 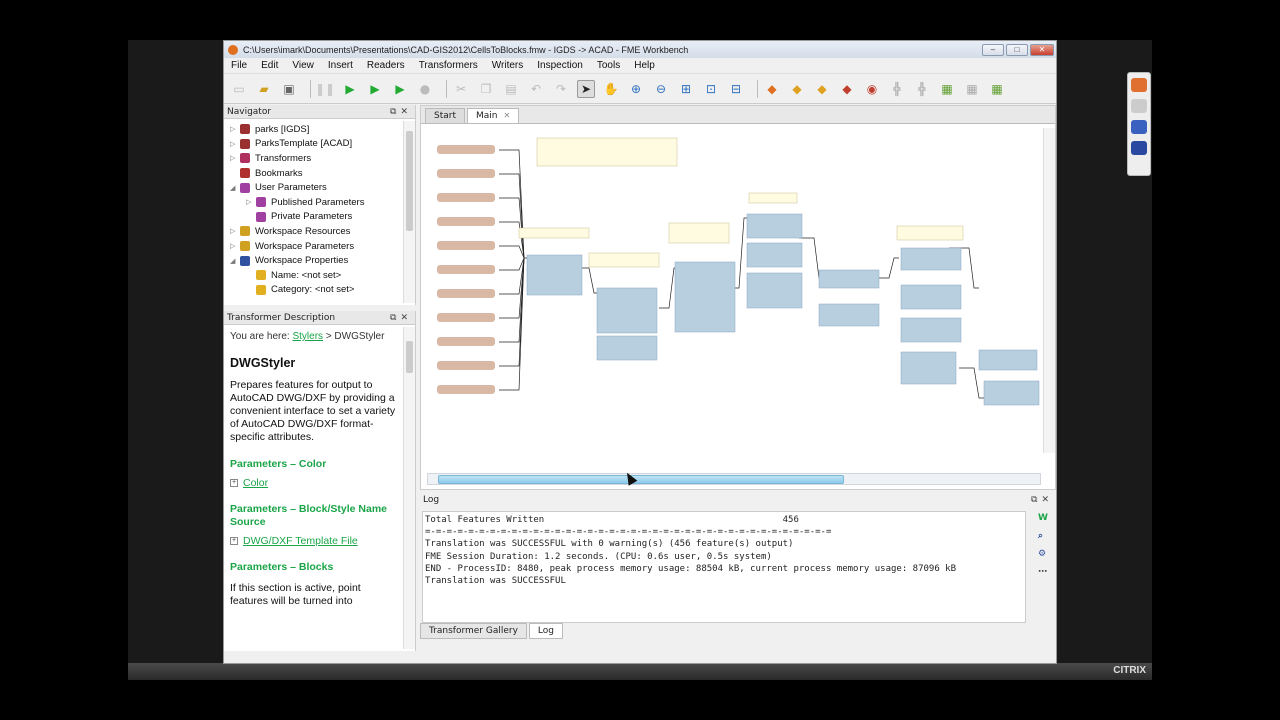 What do you see at coordinates (1045, 538) in the screenshot?
I see `log-find-icon: ⌕` at bounding box center [1045, 538].